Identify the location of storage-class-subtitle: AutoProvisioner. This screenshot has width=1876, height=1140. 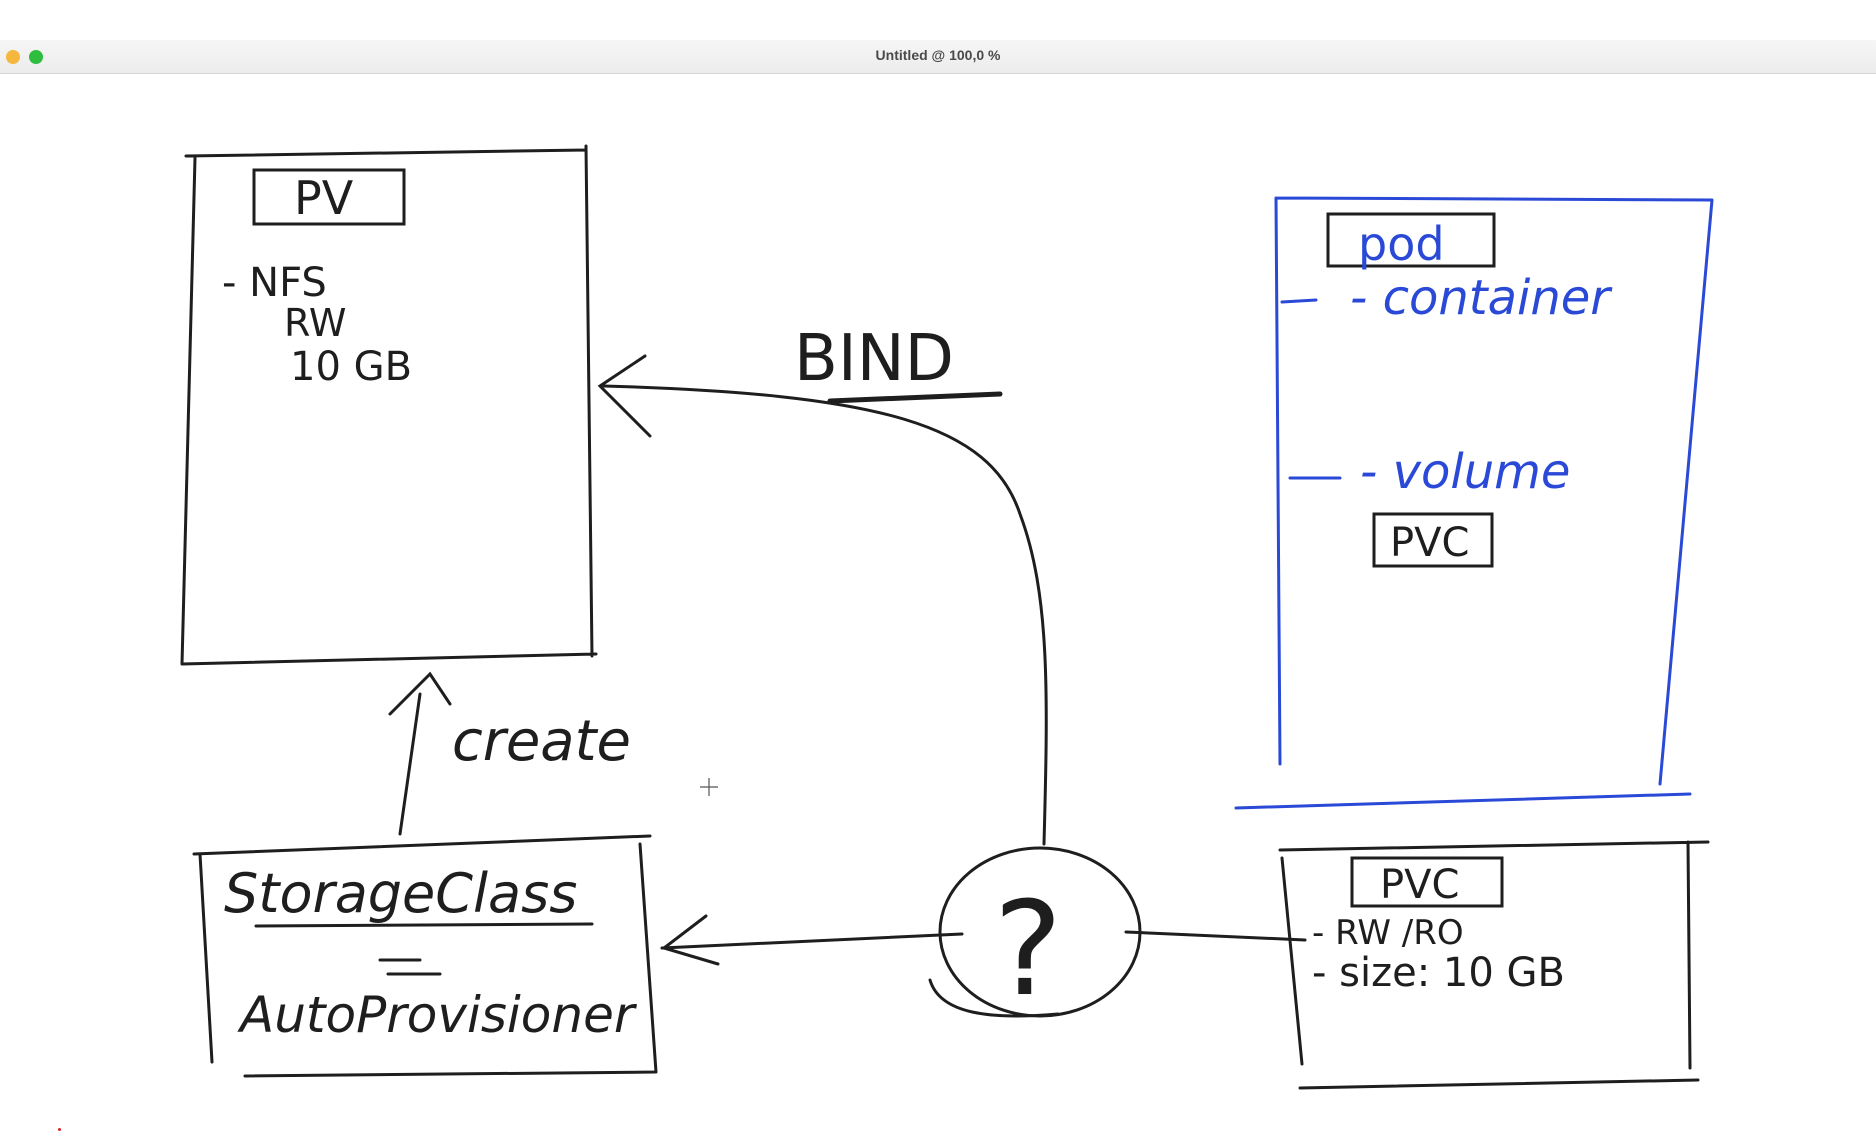
(437, 1015).